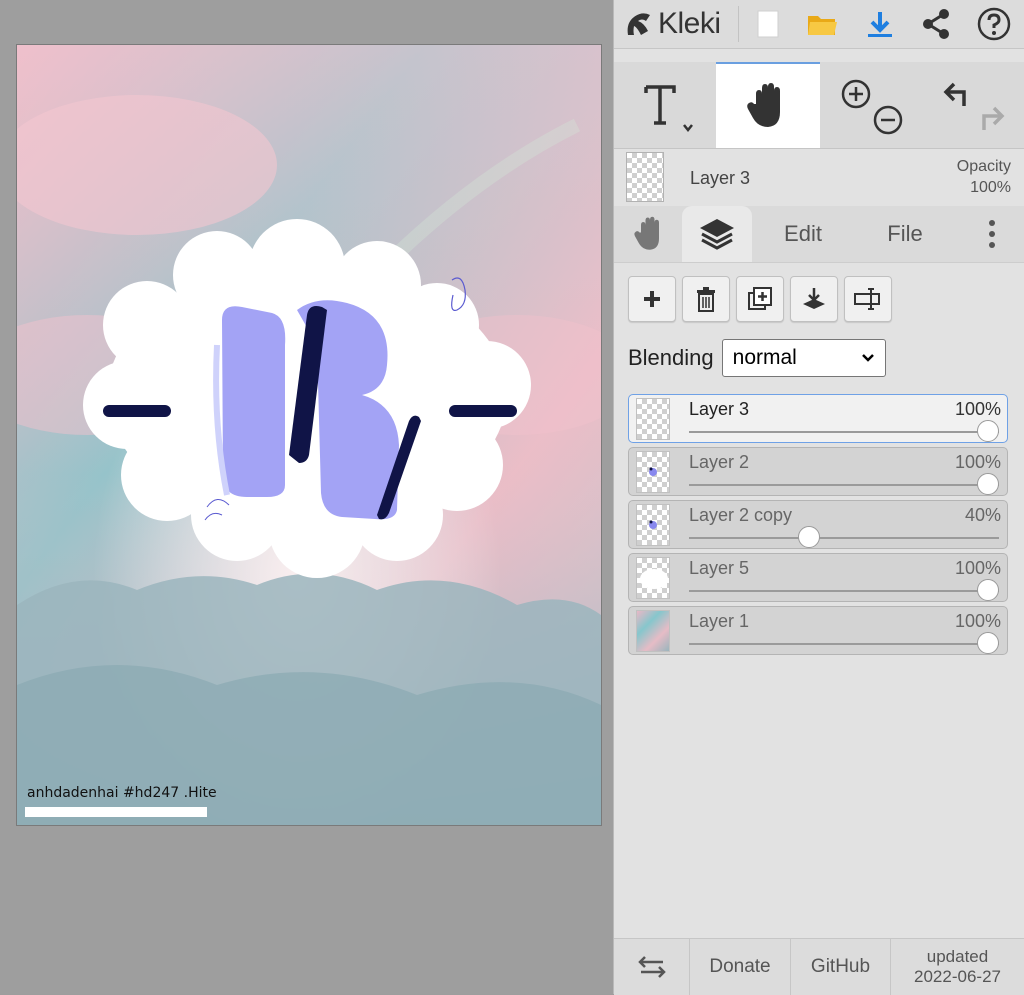  I want to click on duplicate-icon, so click(760, 298).